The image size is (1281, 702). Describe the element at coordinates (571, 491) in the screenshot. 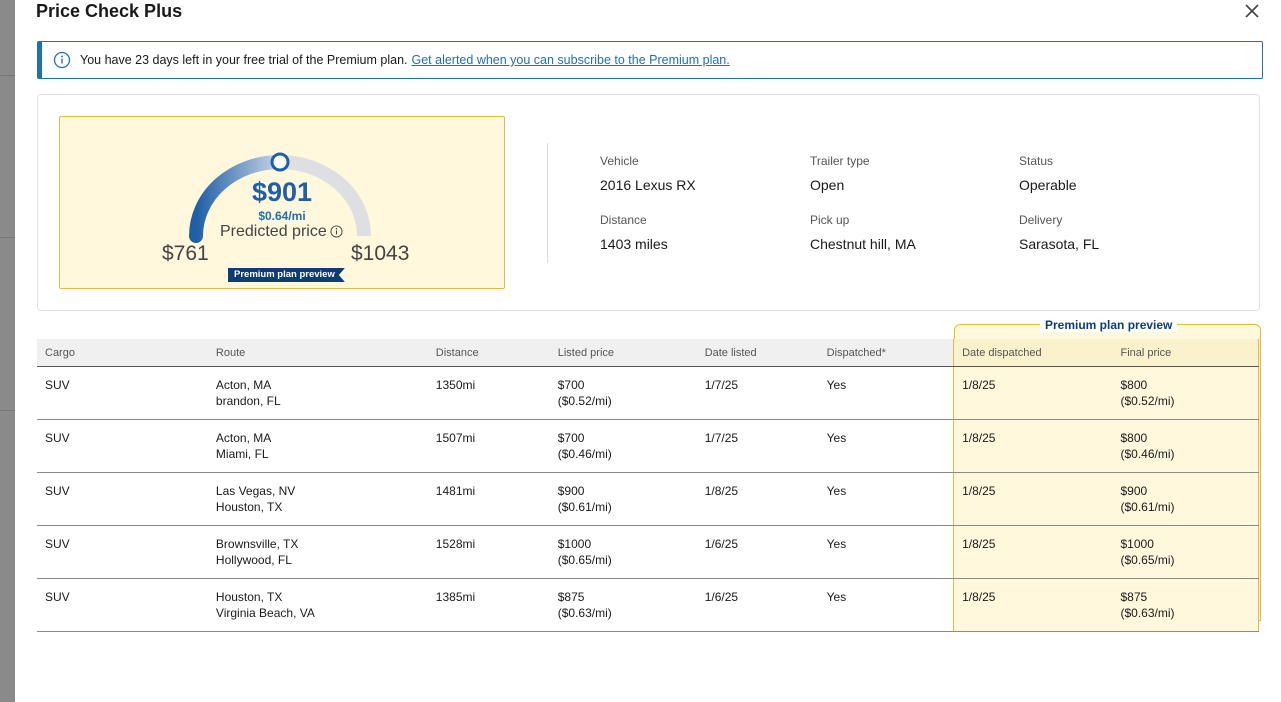

I see `cell-listed-price-line: $900` at that location.